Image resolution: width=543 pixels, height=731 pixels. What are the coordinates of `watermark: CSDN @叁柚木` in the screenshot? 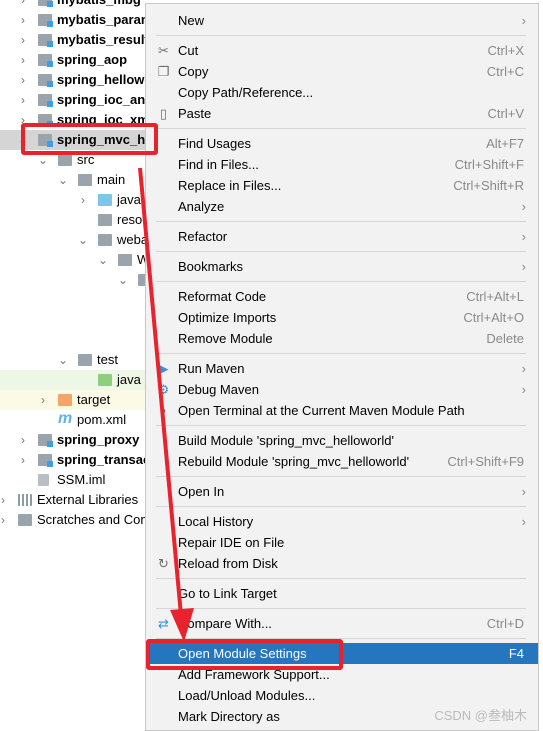 It's located at (480, 715).